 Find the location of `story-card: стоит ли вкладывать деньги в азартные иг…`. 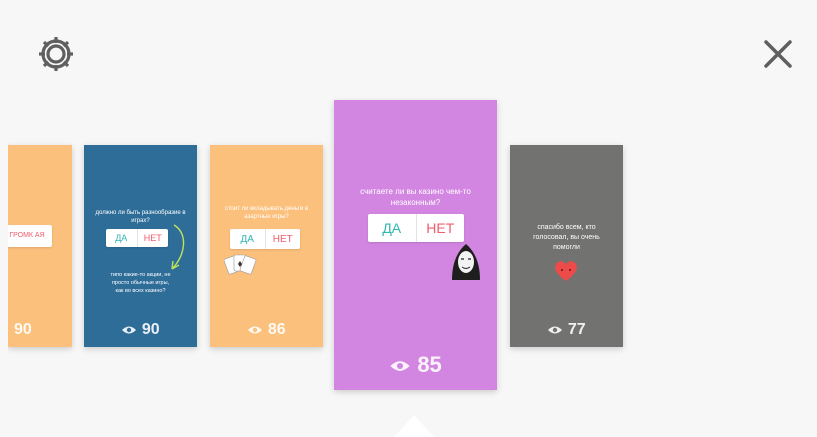

story-card: стоит ли вкладывать деньги в азартные иг… is located at coordinates (266, 246).